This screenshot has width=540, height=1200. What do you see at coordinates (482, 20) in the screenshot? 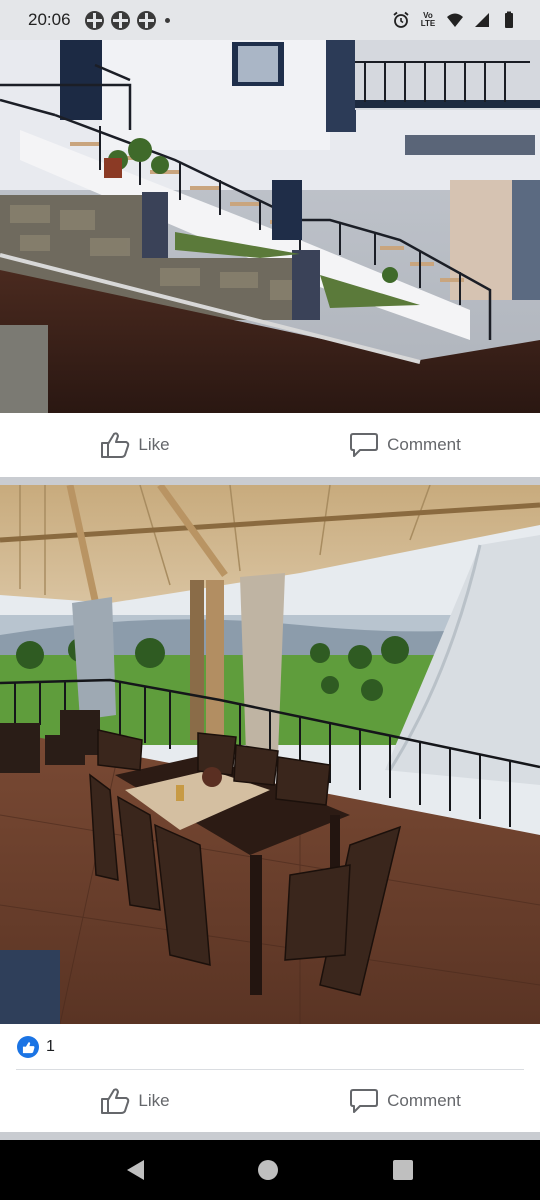
I see `cell-signal-icon` at bounding box center [482, 20].